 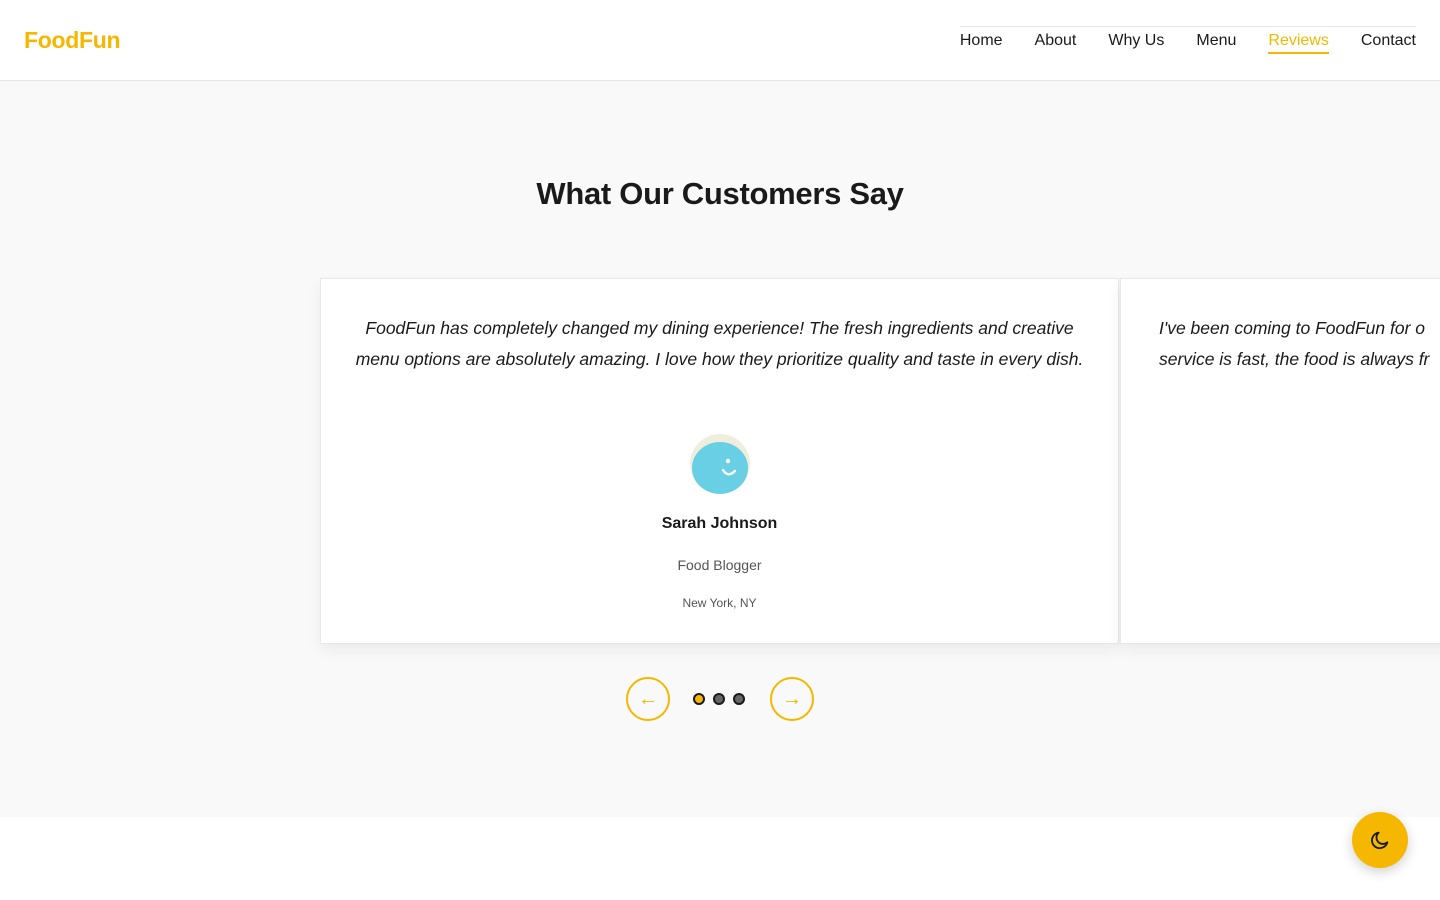 I want to click on nav-item-contact: Contact, so click(x=1388, y=43).